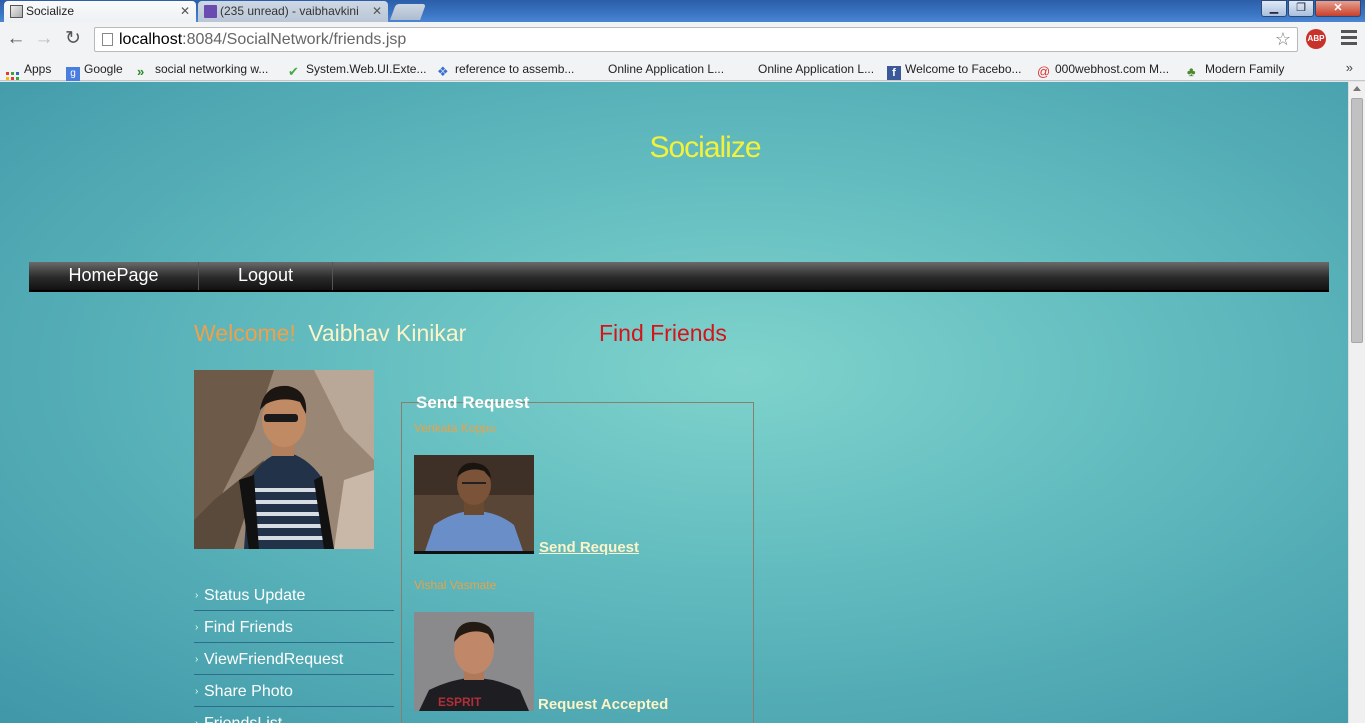 This screenshot has height=723, width=1365. Describe the element at coordinates (293, 71) in the screenshot. I see `checkmark-icon: ✔` at that location.